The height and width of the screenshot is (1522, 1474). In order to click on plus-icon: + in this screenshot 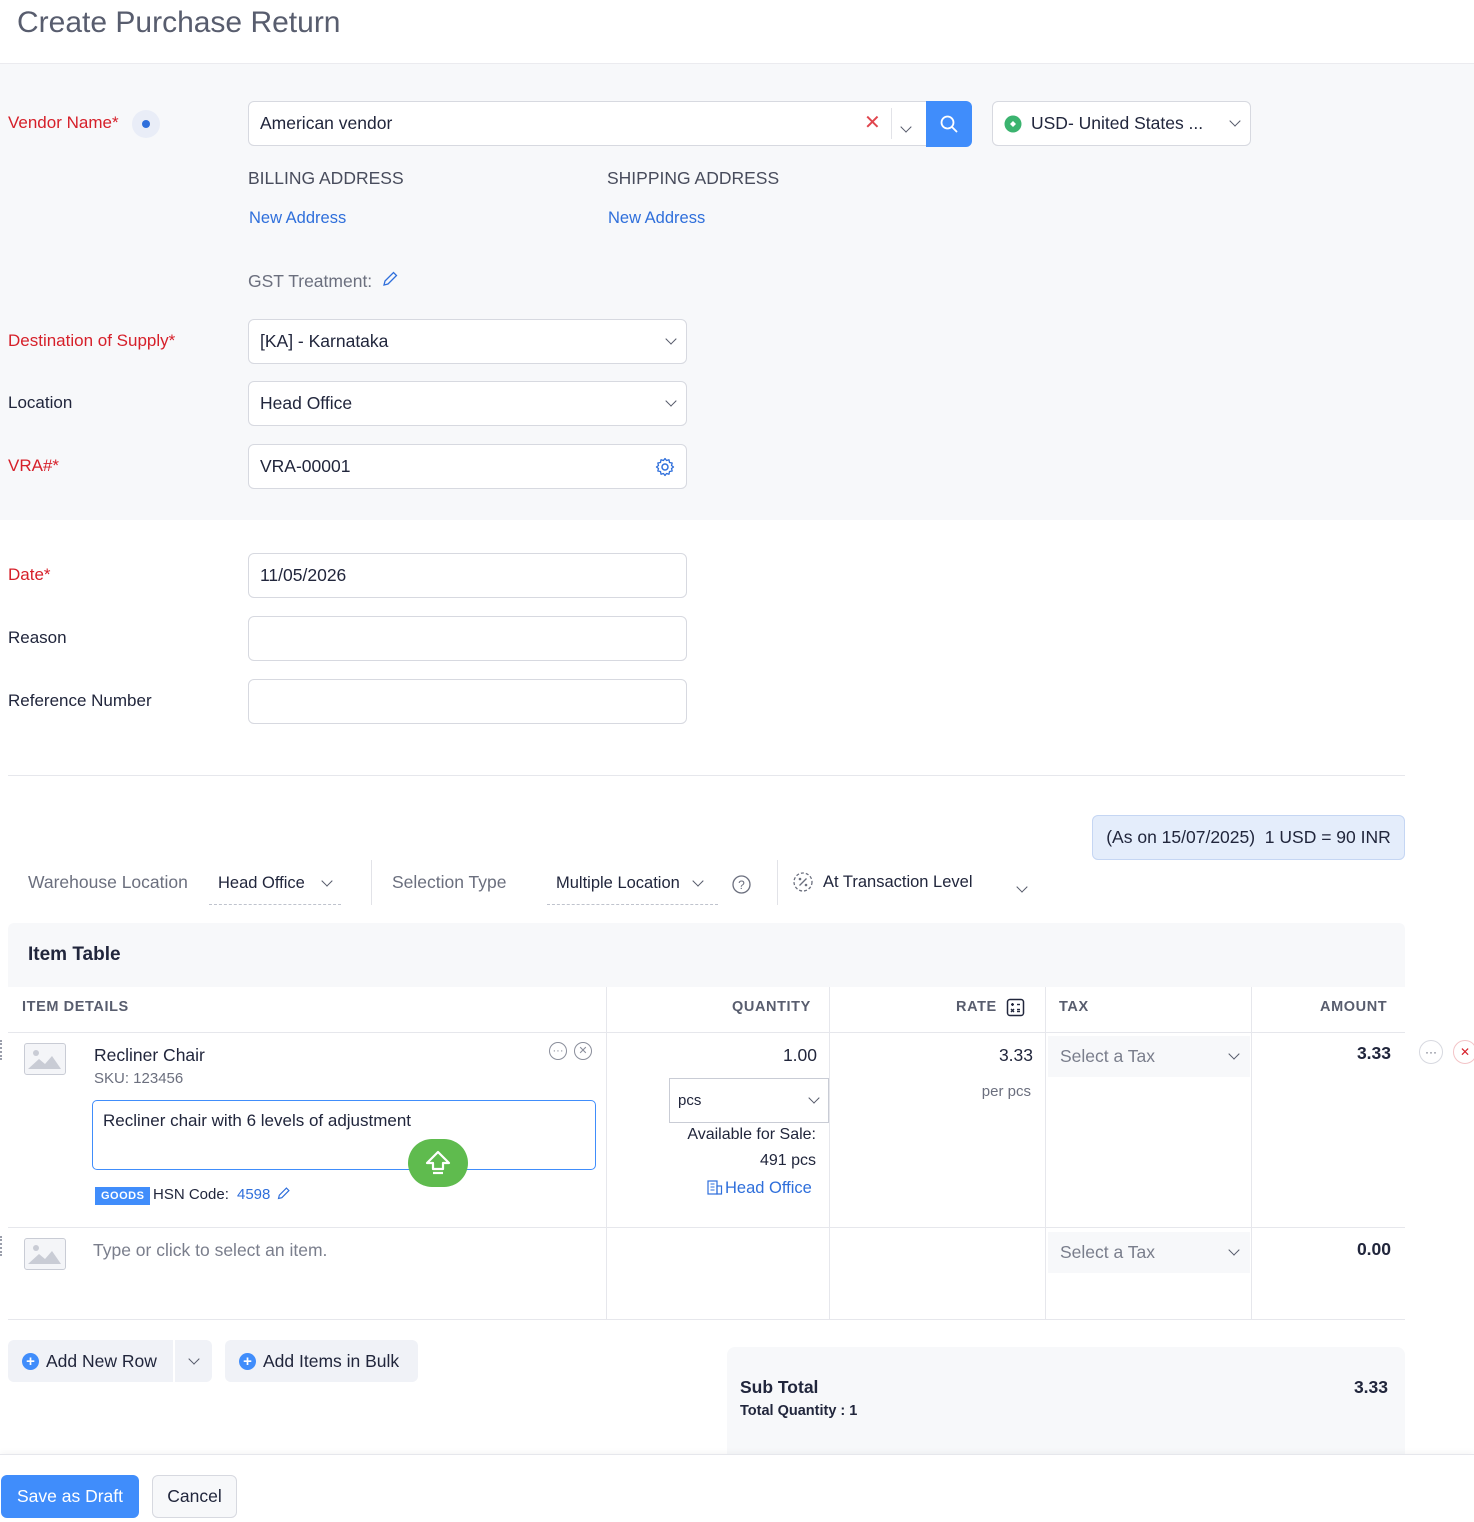, I will do `click(30, 1361)`.